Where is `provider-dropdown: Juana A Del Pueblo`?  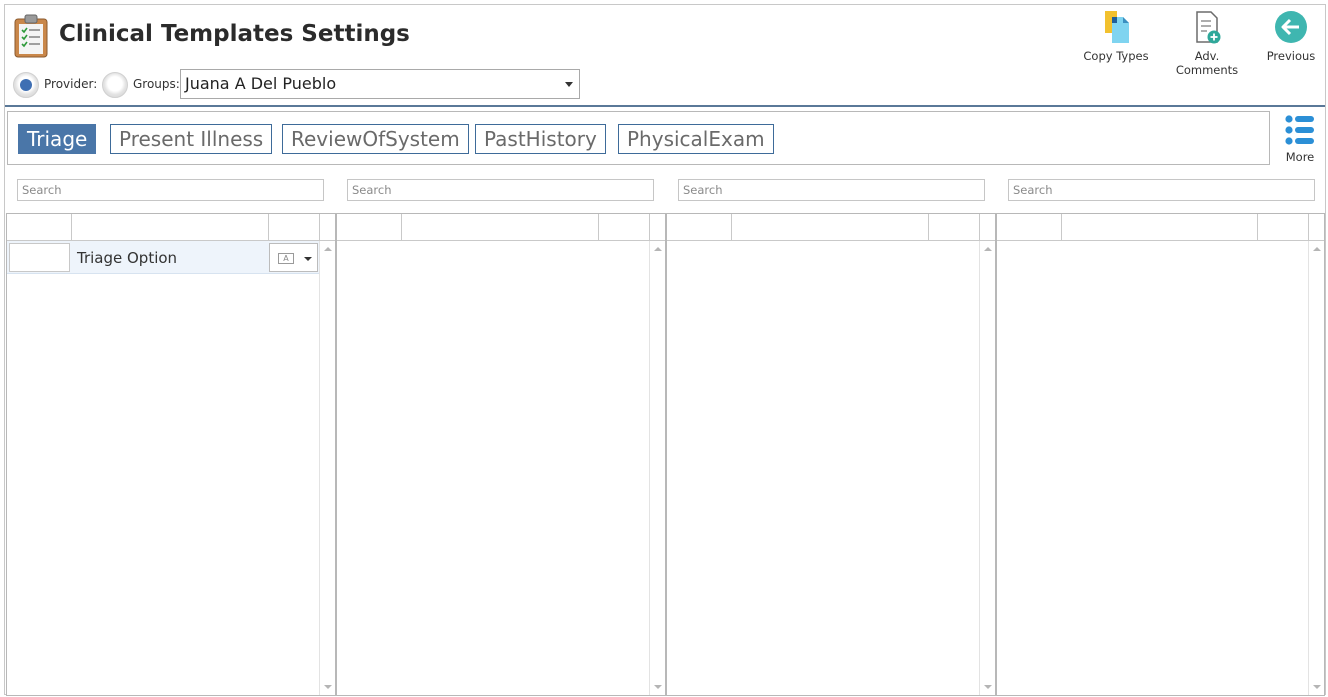 provider-dropdown: Juana A Del Pueblo is located at coordinates (380, 84).